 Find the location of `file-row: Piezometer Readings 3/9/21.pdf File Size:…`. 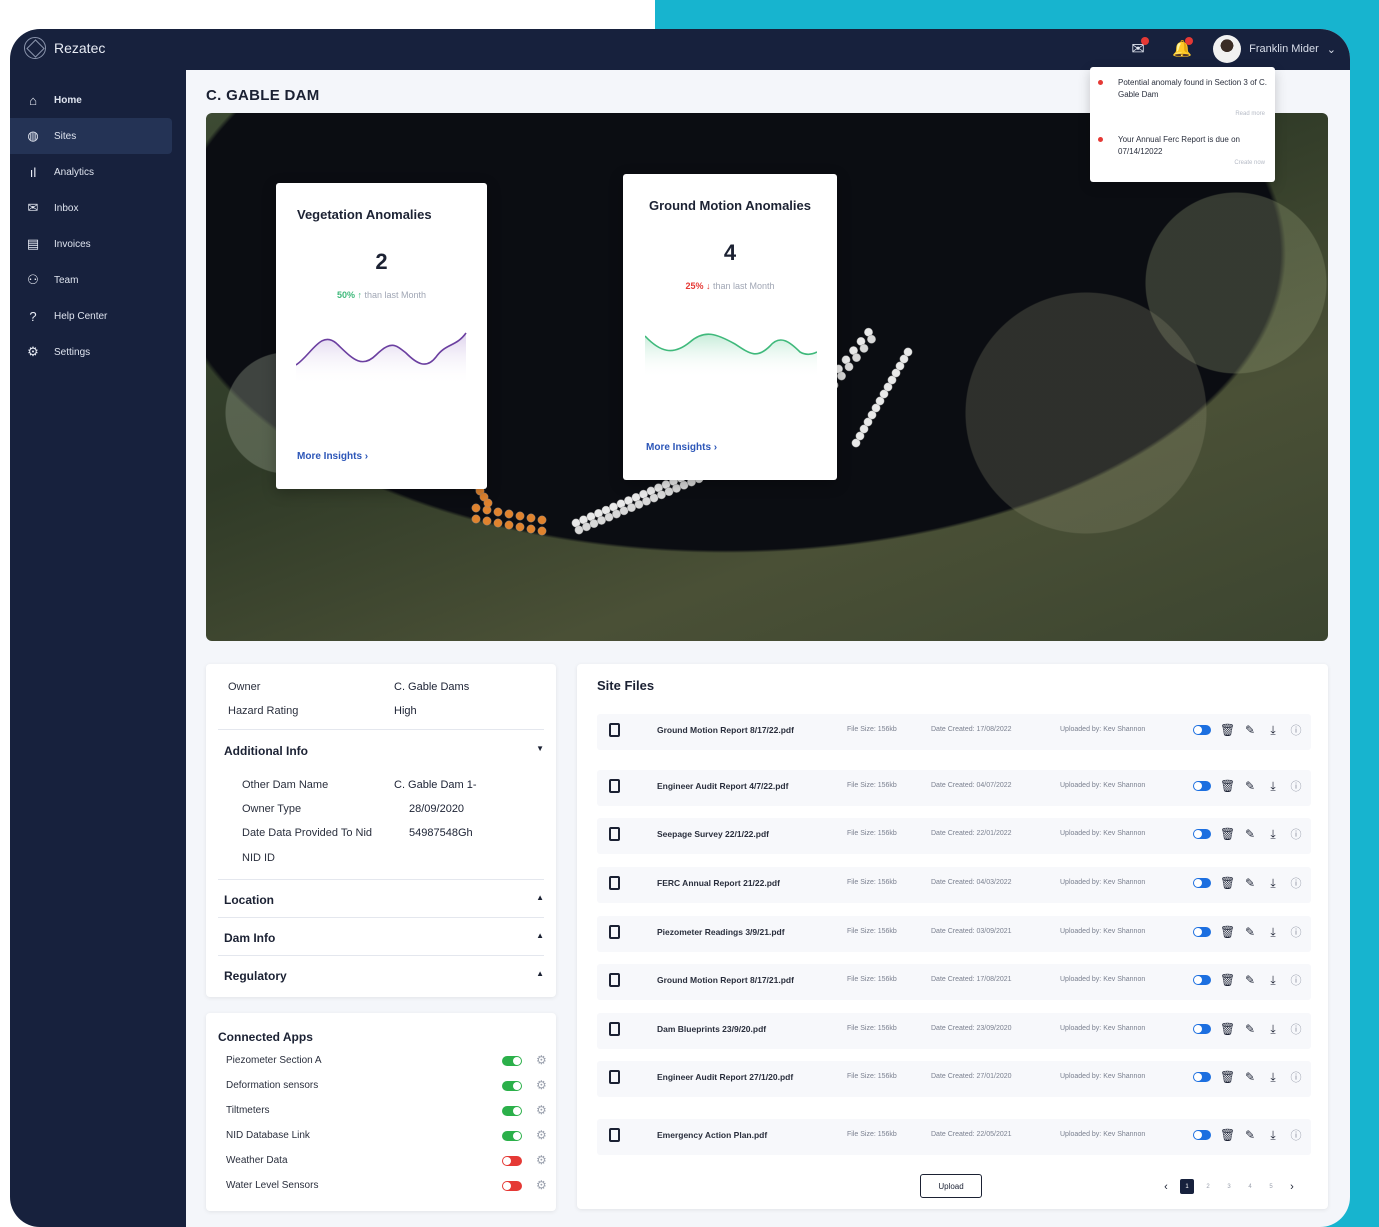

file-row: Piezometer Readings 3/9/21.pdf File Size:… is located at coordinates (954, 934).